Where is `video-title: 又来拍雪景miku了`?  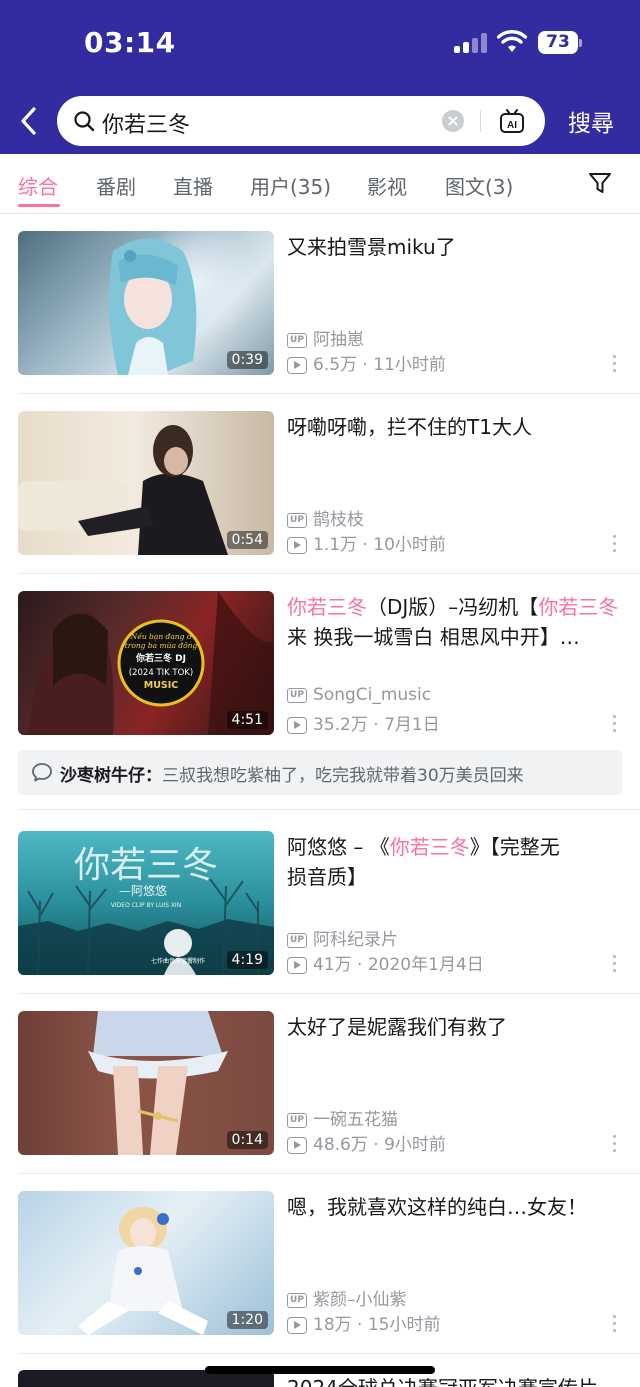
video-title: 又来拍雪景miku了 is located at coordinates (457, 247).